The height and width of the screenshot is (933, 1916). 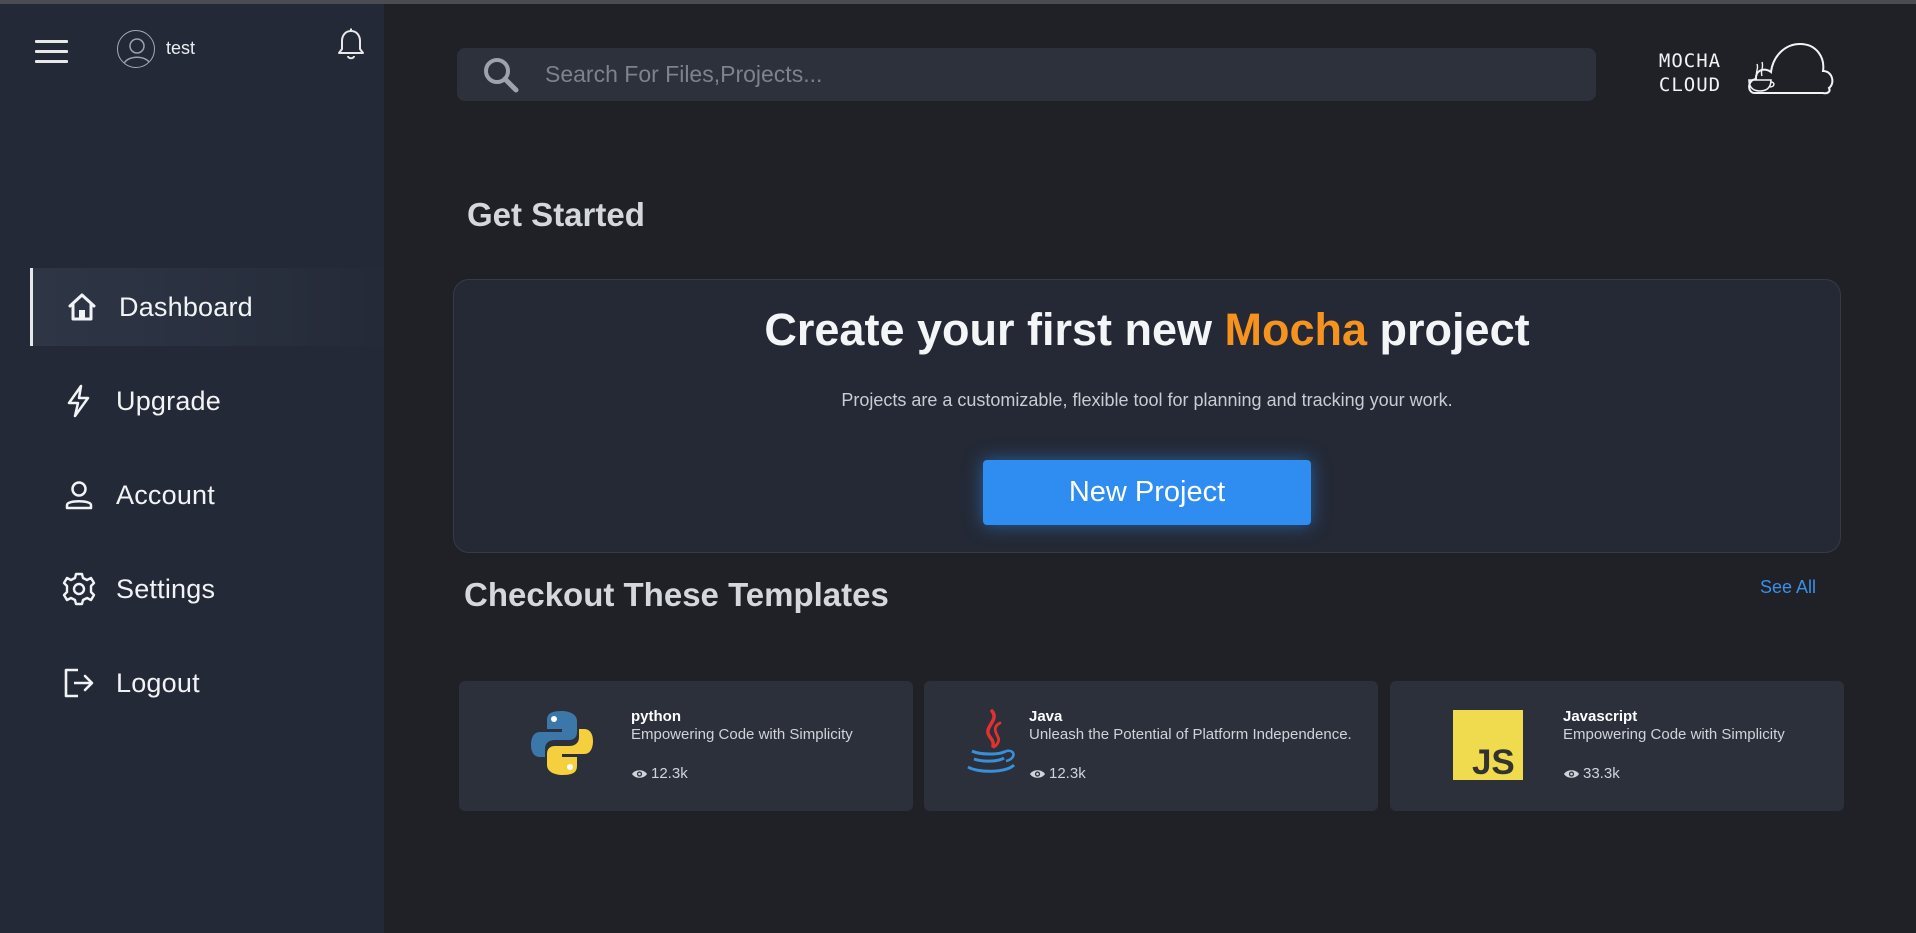 What do you see at coordinates (556, 214) in the screenshot?
I see `get-started-heading: Get Started` at bounding box center [556, 214].